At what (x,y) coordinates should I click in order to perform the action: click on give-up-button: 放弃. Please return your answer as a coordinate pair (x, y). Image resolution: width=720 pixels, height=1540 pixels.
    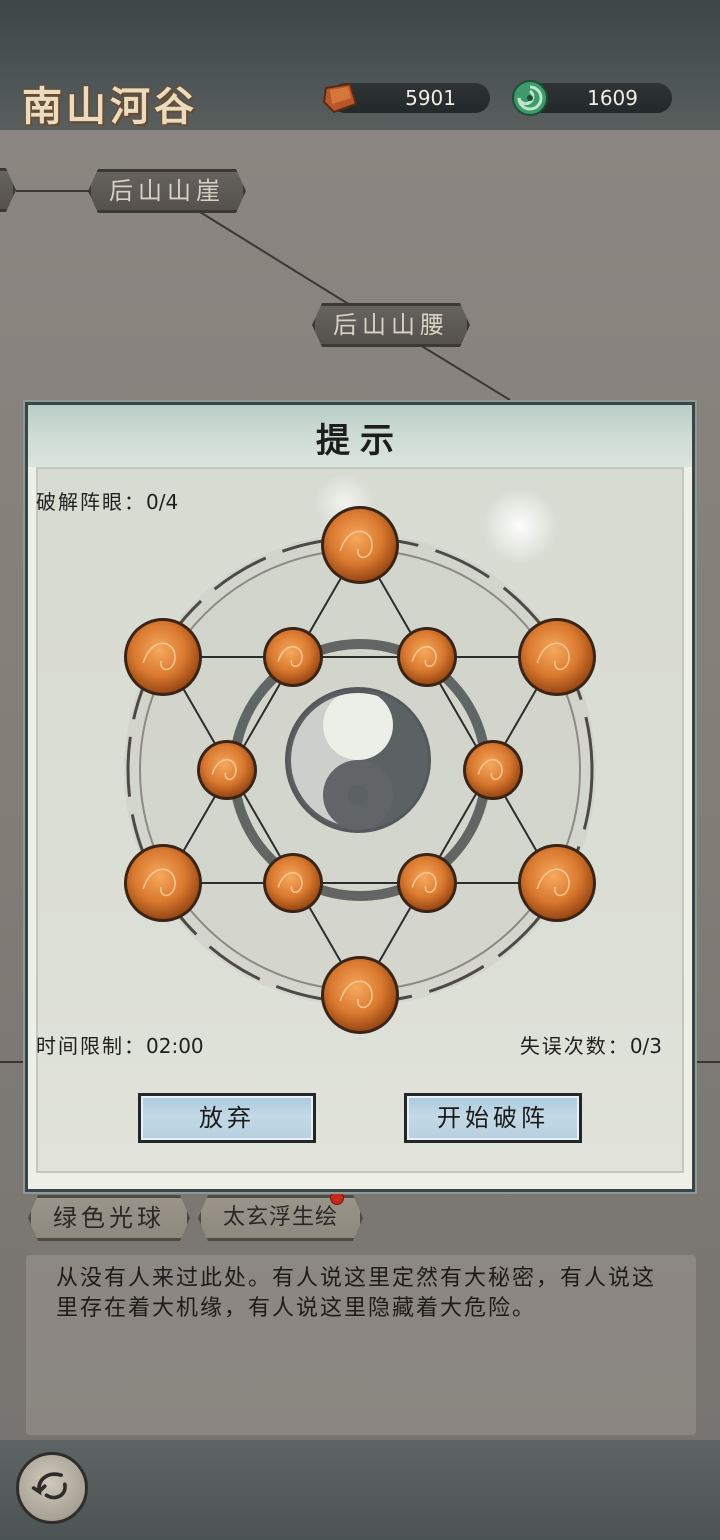
    Looking at the image, I should click on (227, 1118).